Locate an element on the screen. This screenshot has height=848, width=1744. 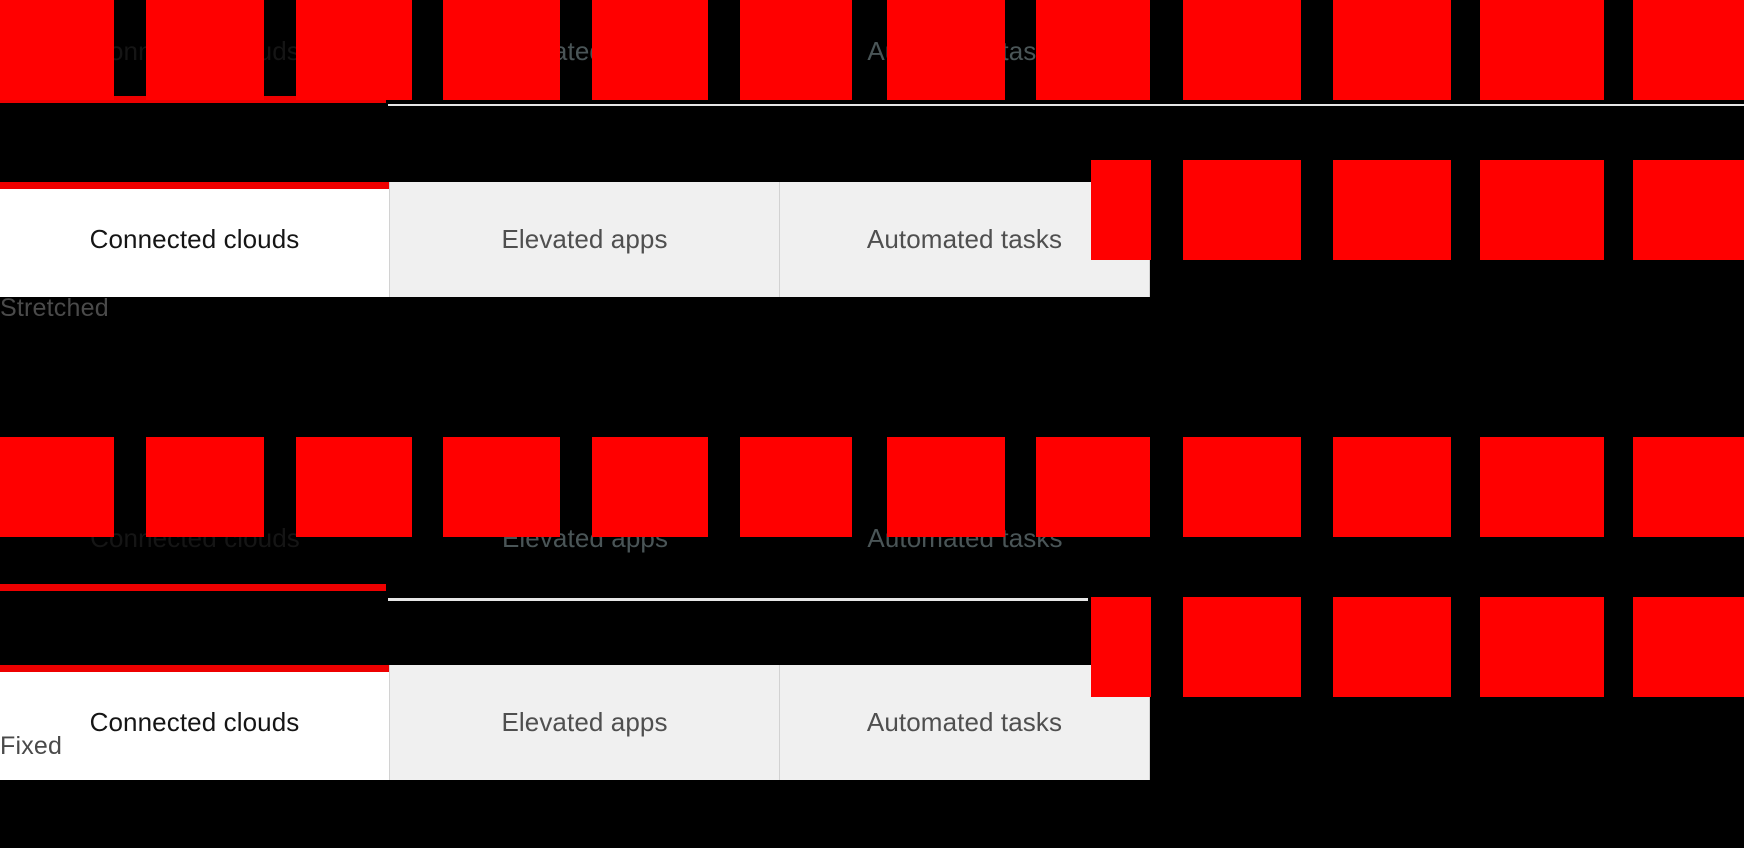
tab-label: Automated tasks is located at coordinates (964, 722).